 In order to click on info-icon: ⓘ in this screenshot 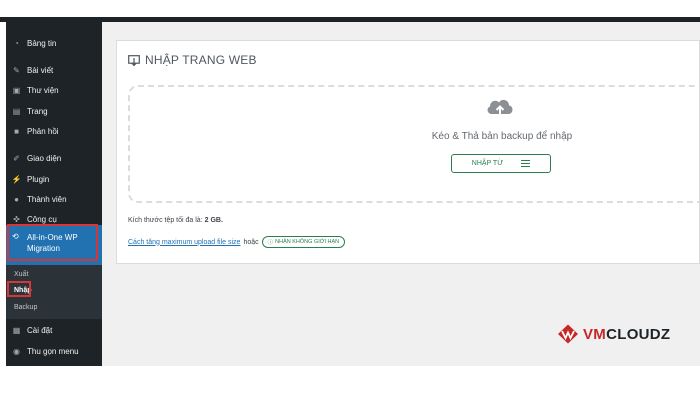, I will do `click(270, 243)`.